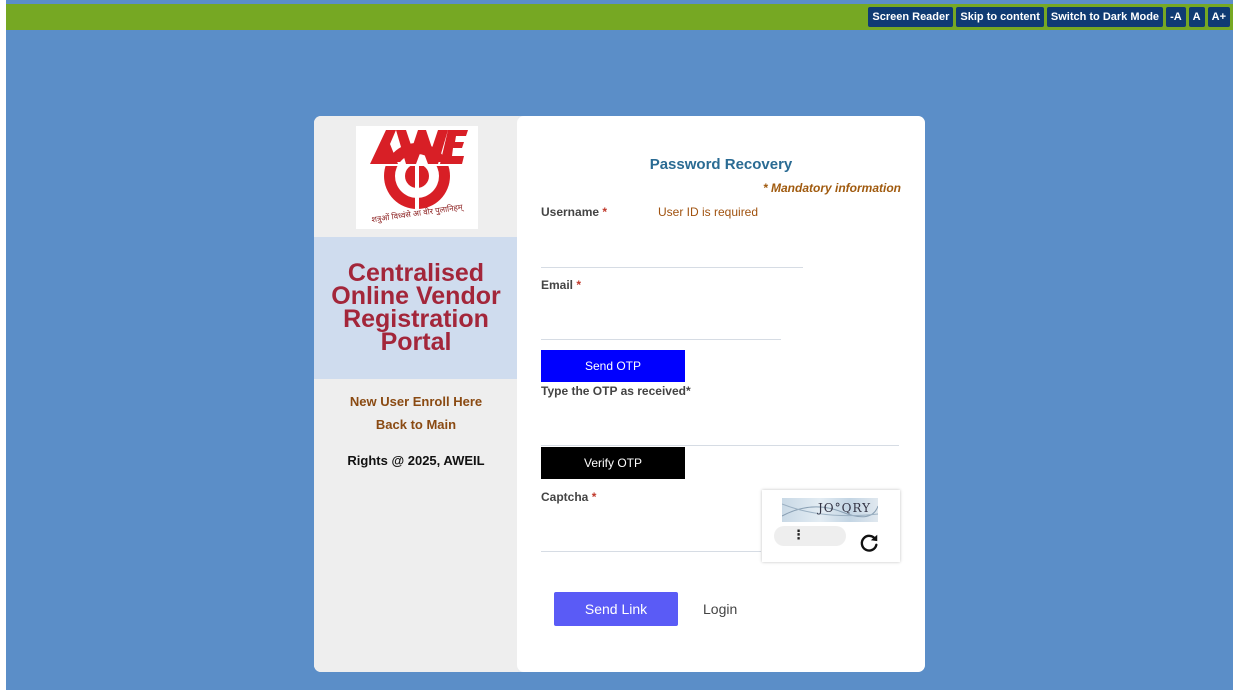 The image size is (1233, 690). What do you see at coordinates (557, 285) in the screenshot?
I see `email-label-text: Email` at bounding box center [557, 285].